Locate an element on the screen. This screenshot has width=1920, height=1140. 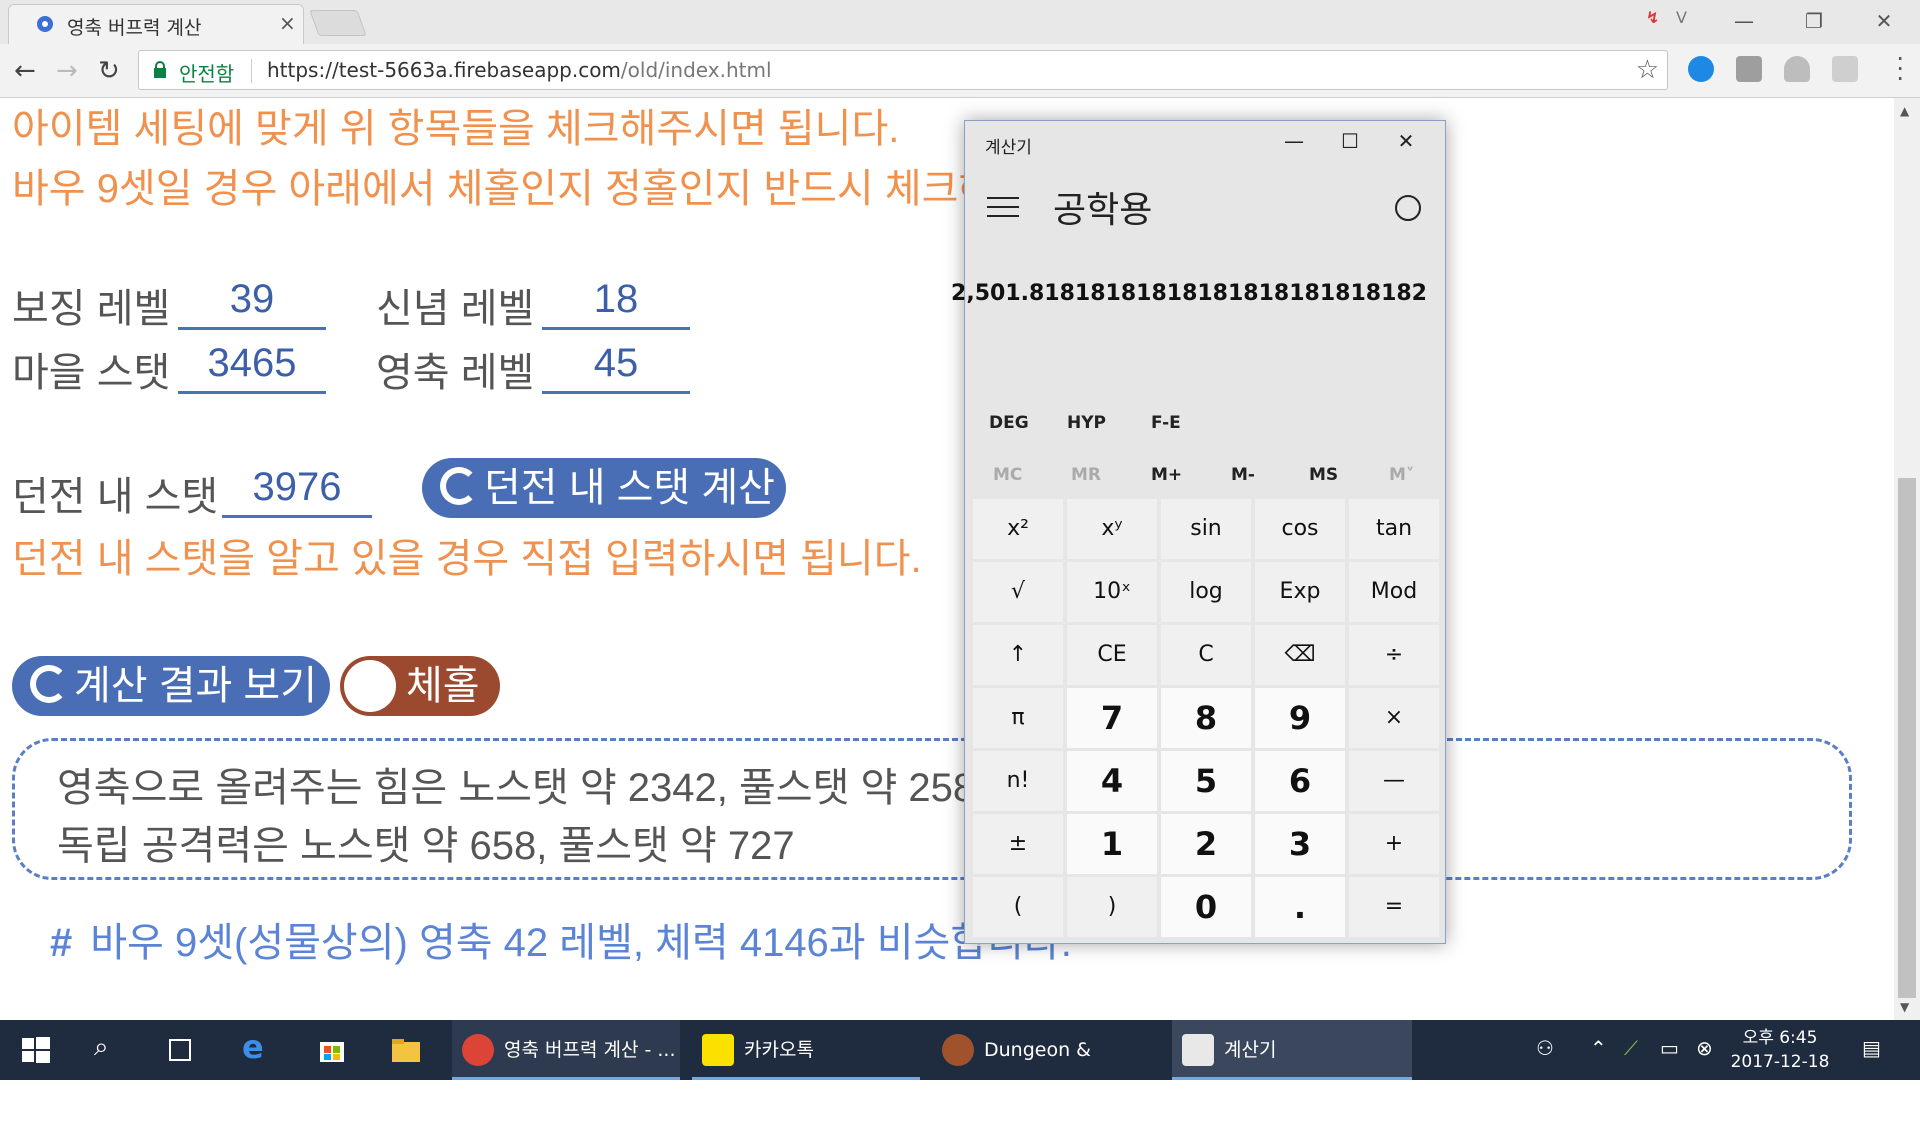
calc-key: ± is located at coordinates (1018, 844).